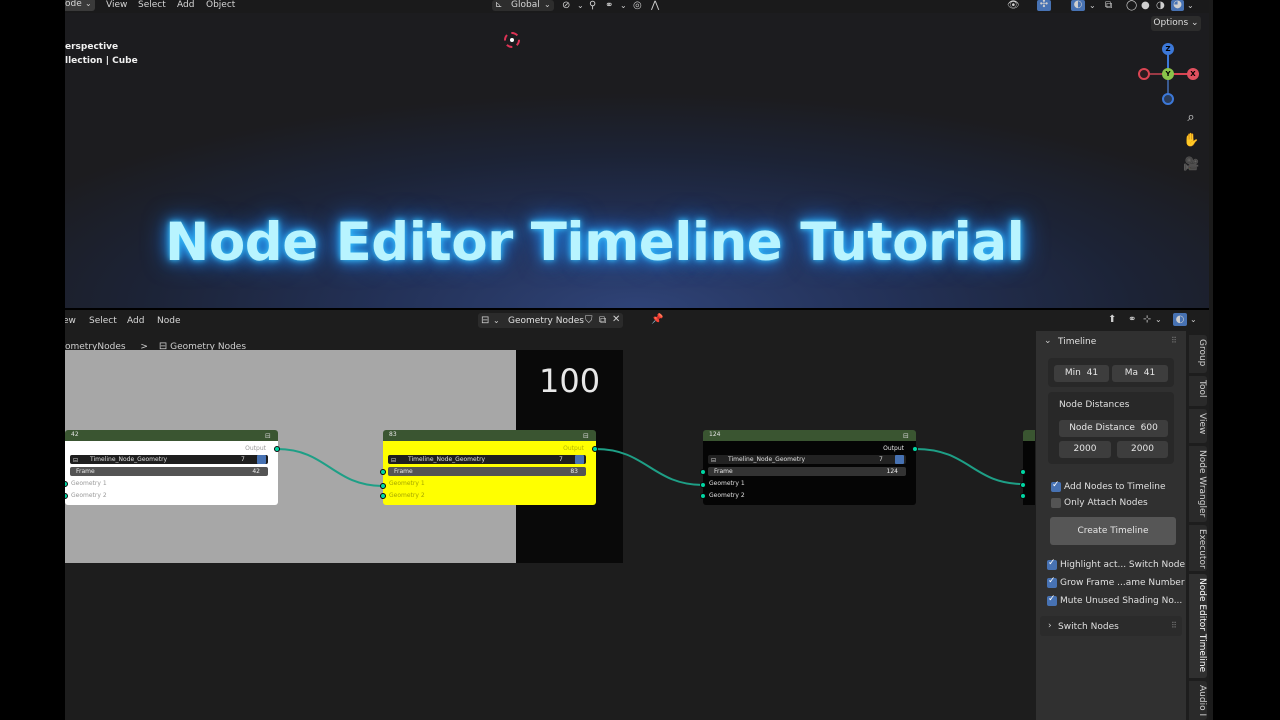 This screenshot has height=720, width=1280. I want to click on frame-field: Frame 83, so click(487, 471).